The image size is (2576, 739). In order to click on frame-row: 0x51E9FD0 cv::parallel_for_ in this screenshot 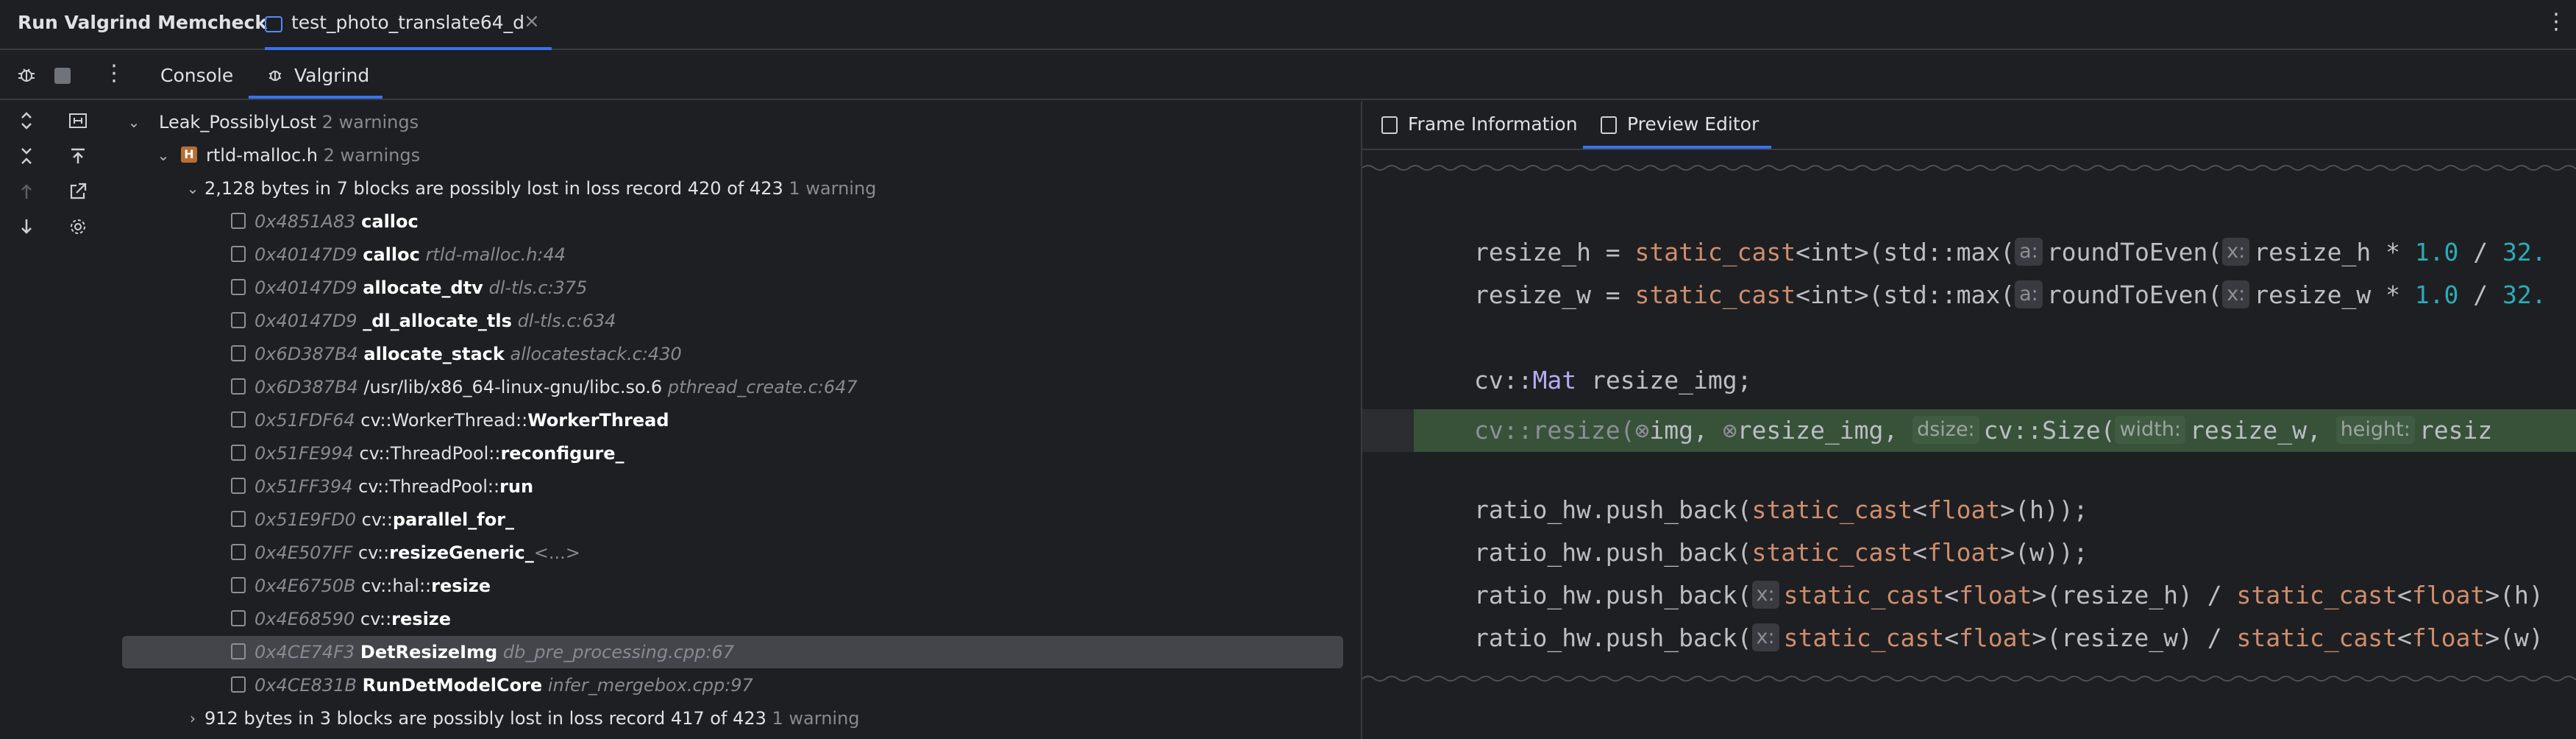, I will do `click(372, 520)`.